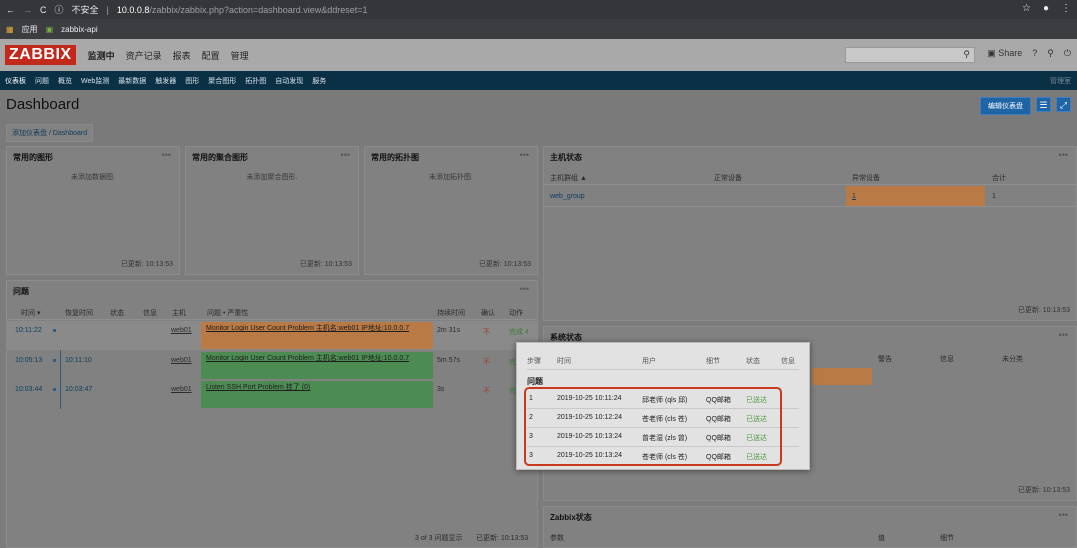 The height and width of the screenshot is (548, 1077). What do you see at coordinates (567, 196) in the screenshot?
I see `host-group-link: web_group` at bounding box center [567, 196].